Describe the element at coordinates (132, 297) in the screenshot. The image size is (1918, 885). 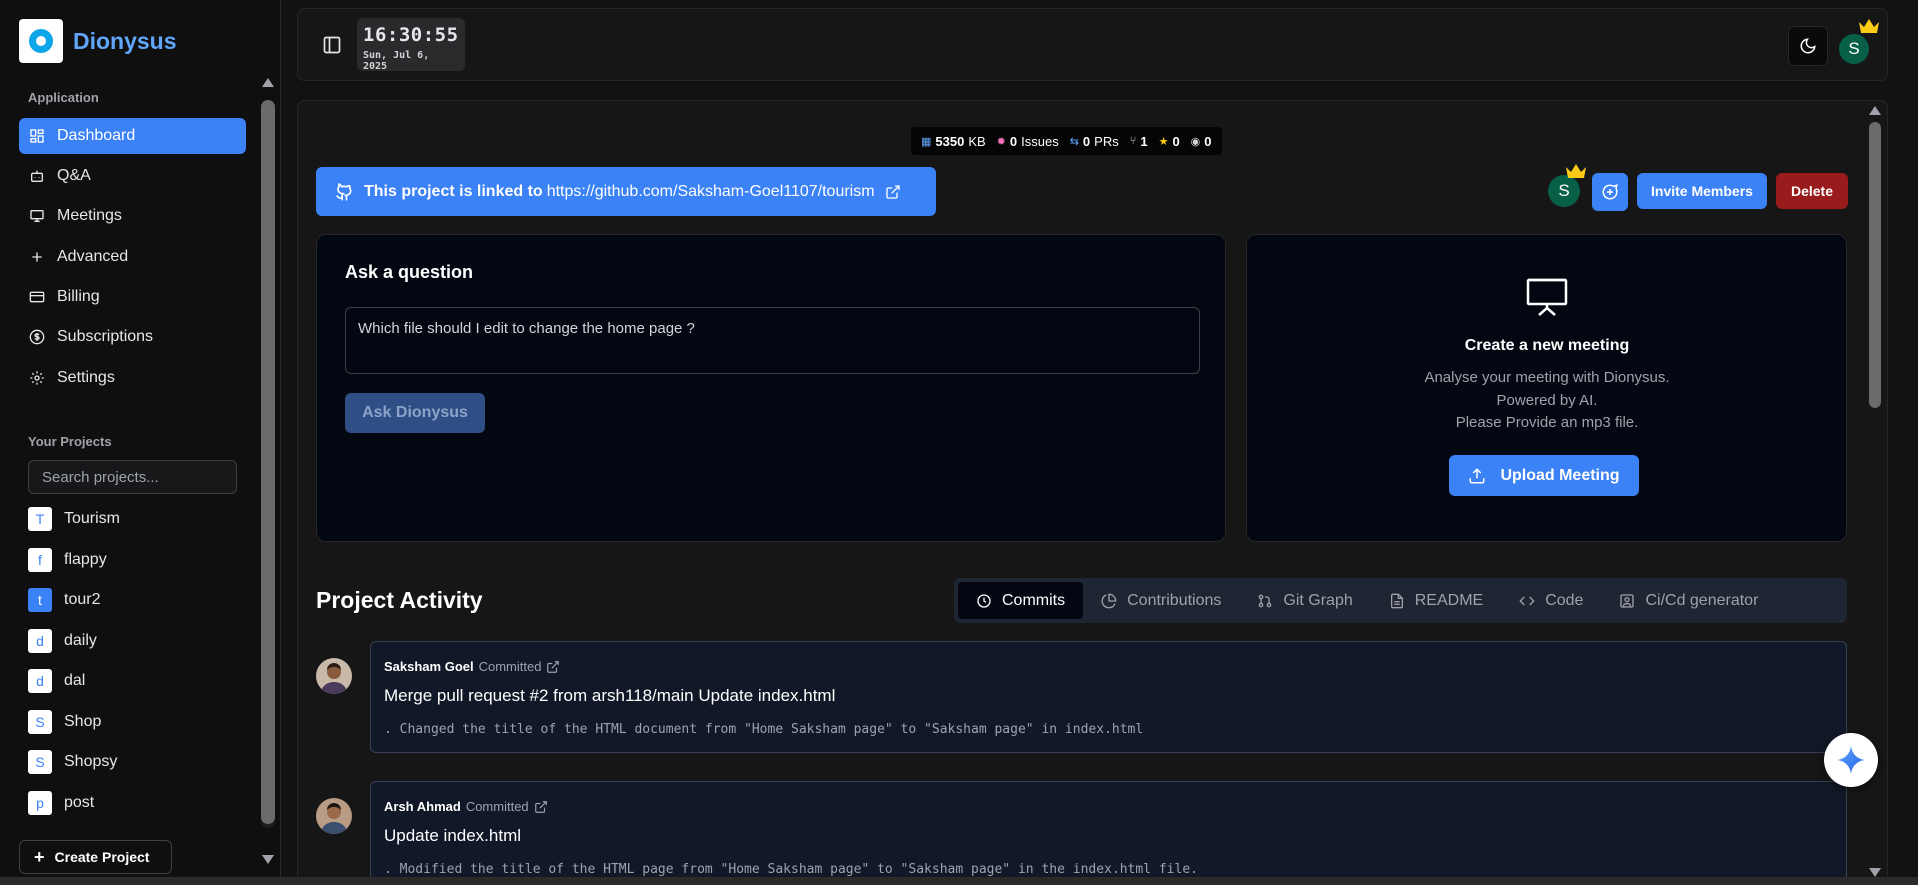
I see `sidebar-item-billing: Billing` at that location.